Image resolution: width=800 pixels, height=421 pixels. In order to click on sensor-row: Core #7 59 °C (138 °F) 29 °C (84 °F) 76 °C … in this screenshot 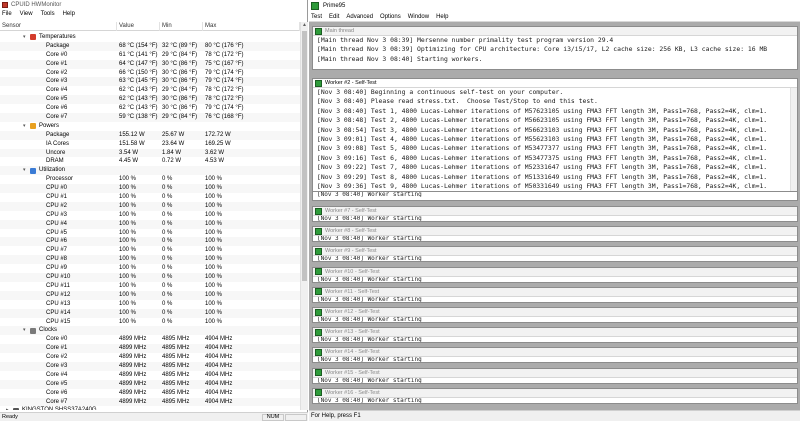, I will do `click(150, 117)`.